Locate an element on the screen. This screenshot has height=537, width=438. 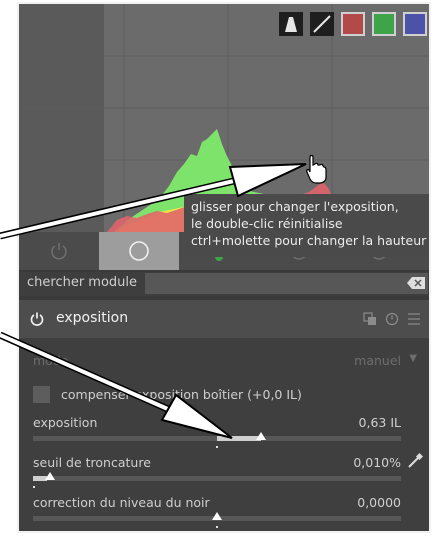
module-search-row: chercher module is located at coordinates (224, 284).